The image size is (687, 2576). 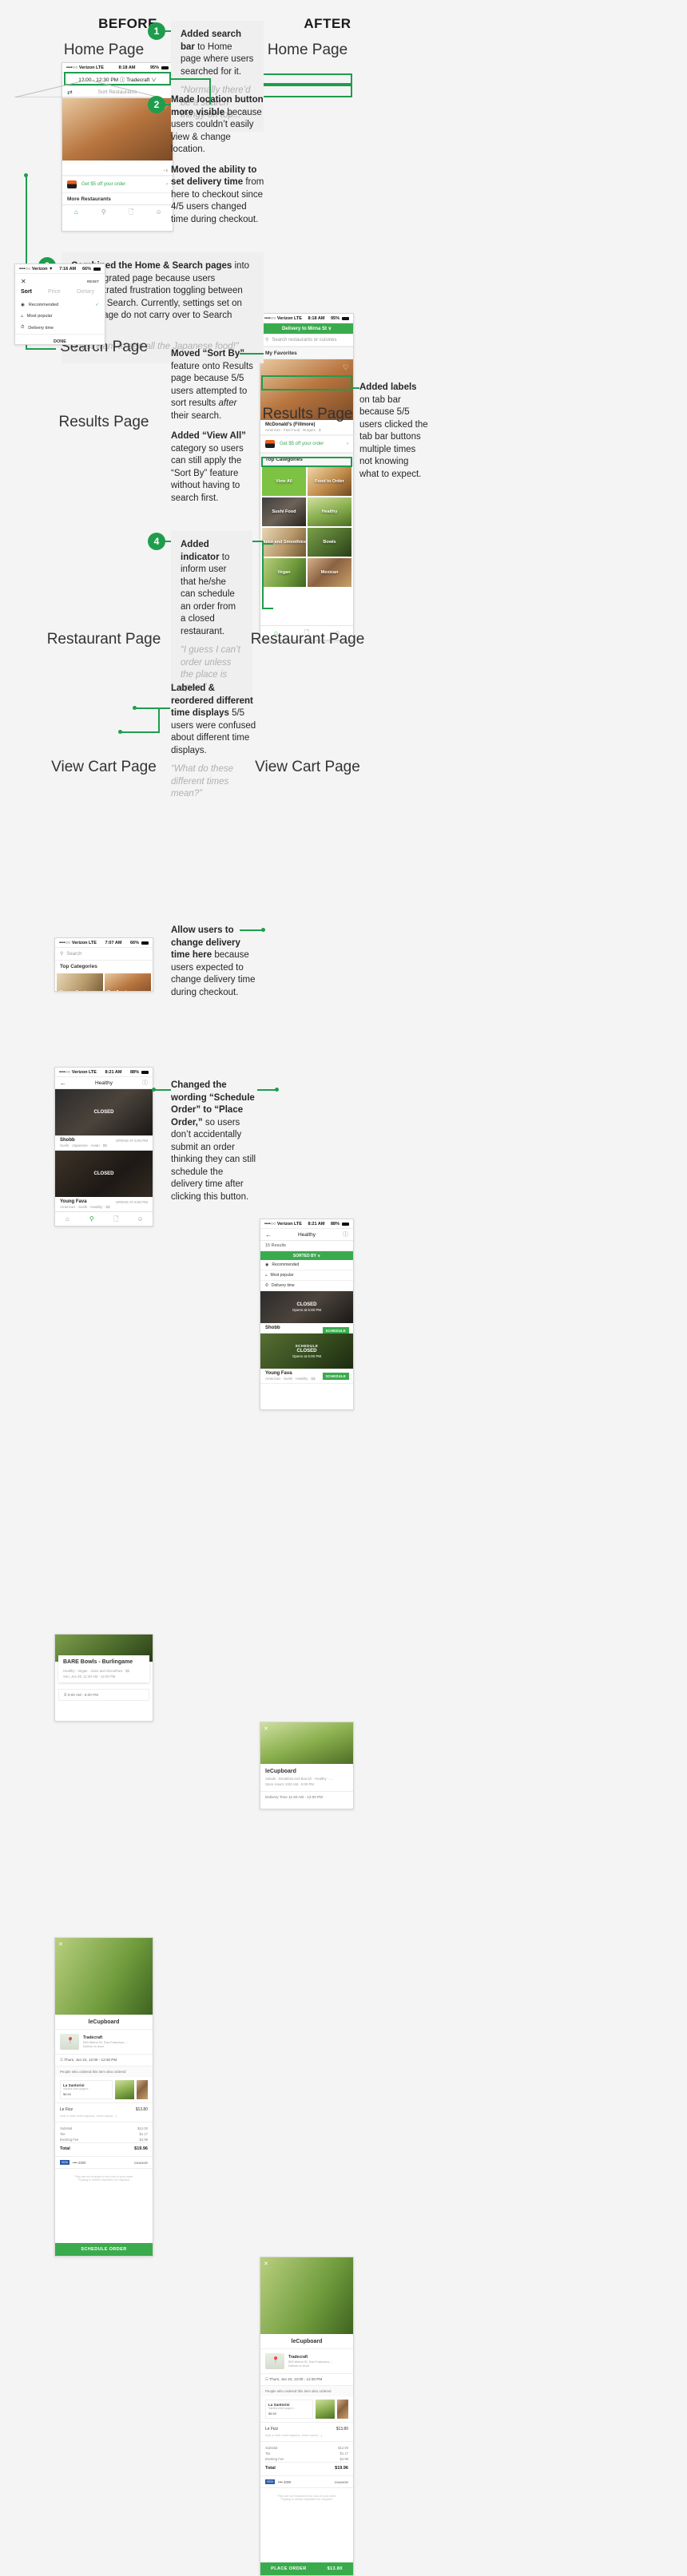 What do you see at coordinates (307, 1346) in the screenshot?
I see `schedule-label: SCHEDULE` at bounding box center [307, 1346].